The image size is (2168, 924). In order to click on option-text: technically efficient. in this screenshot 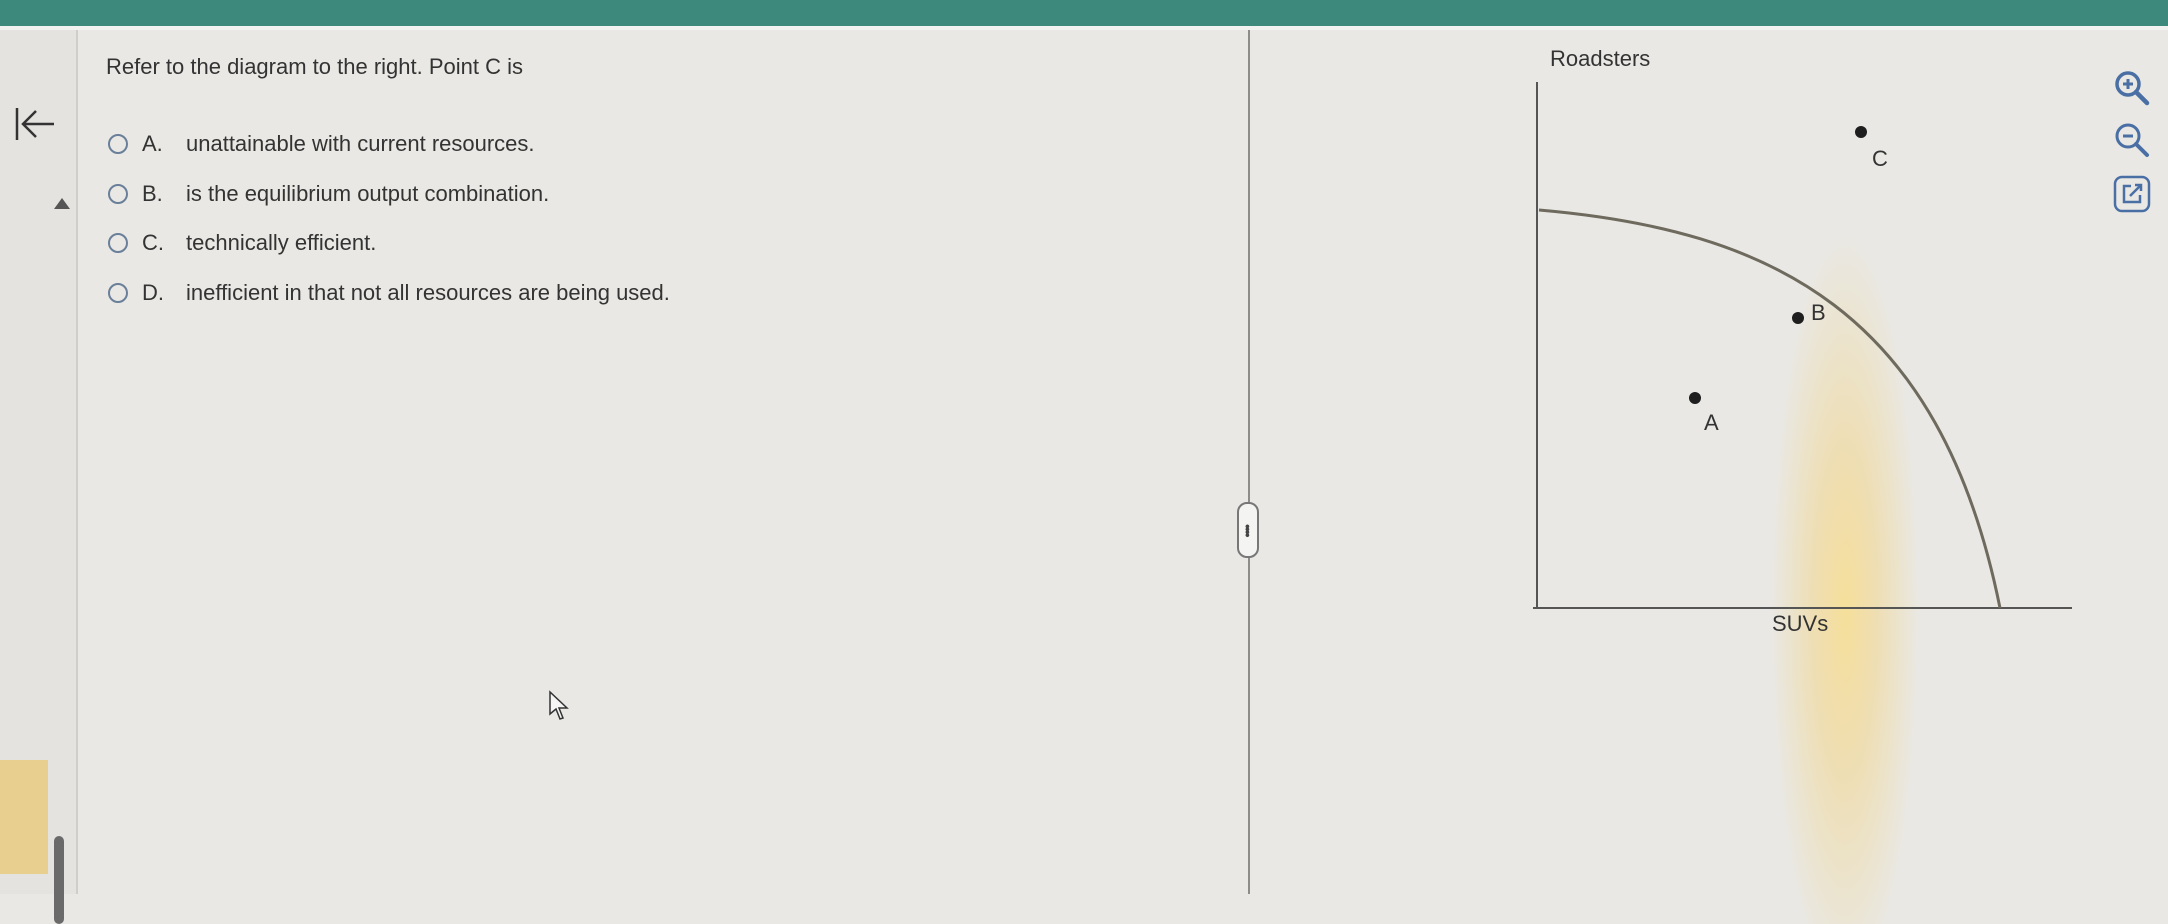, I will do `click(281, 242)`.